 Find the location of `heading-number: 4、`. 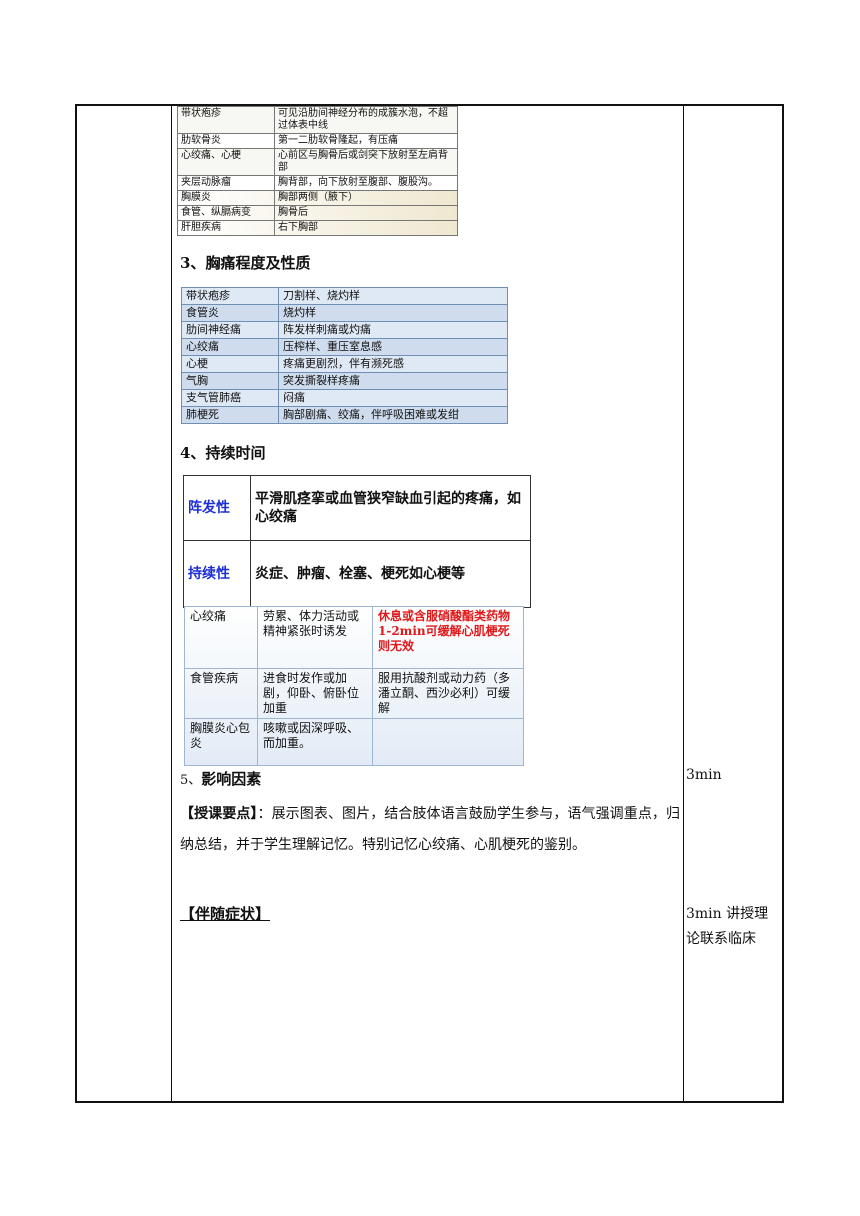

heading-number: 4、 is located at coordinates (193, 453).